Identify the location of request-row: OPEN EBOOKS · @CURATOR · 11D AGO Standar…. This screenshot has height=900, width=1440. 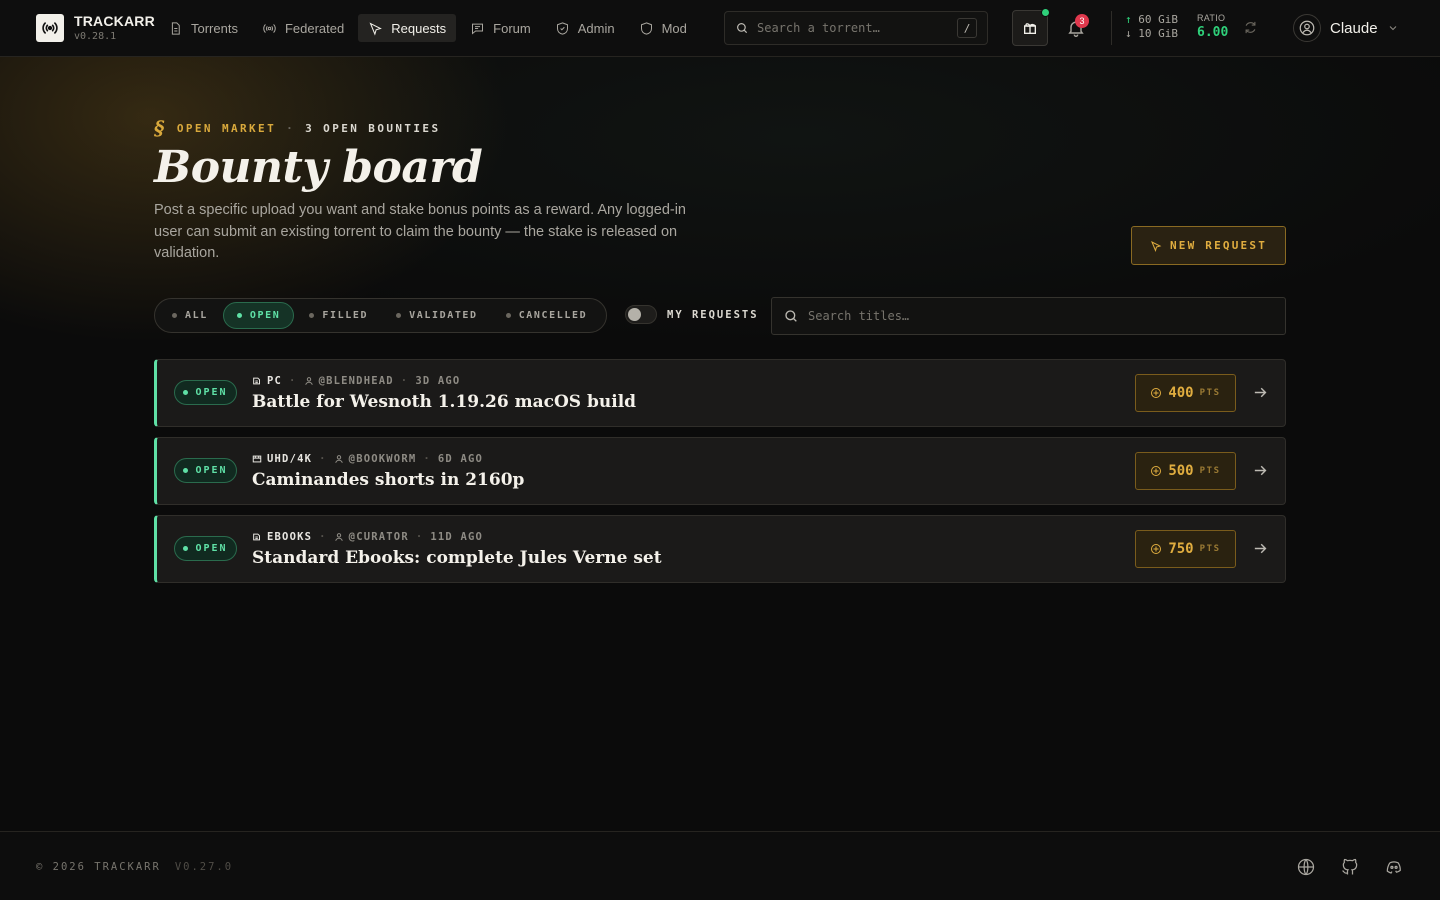
(720, 549).